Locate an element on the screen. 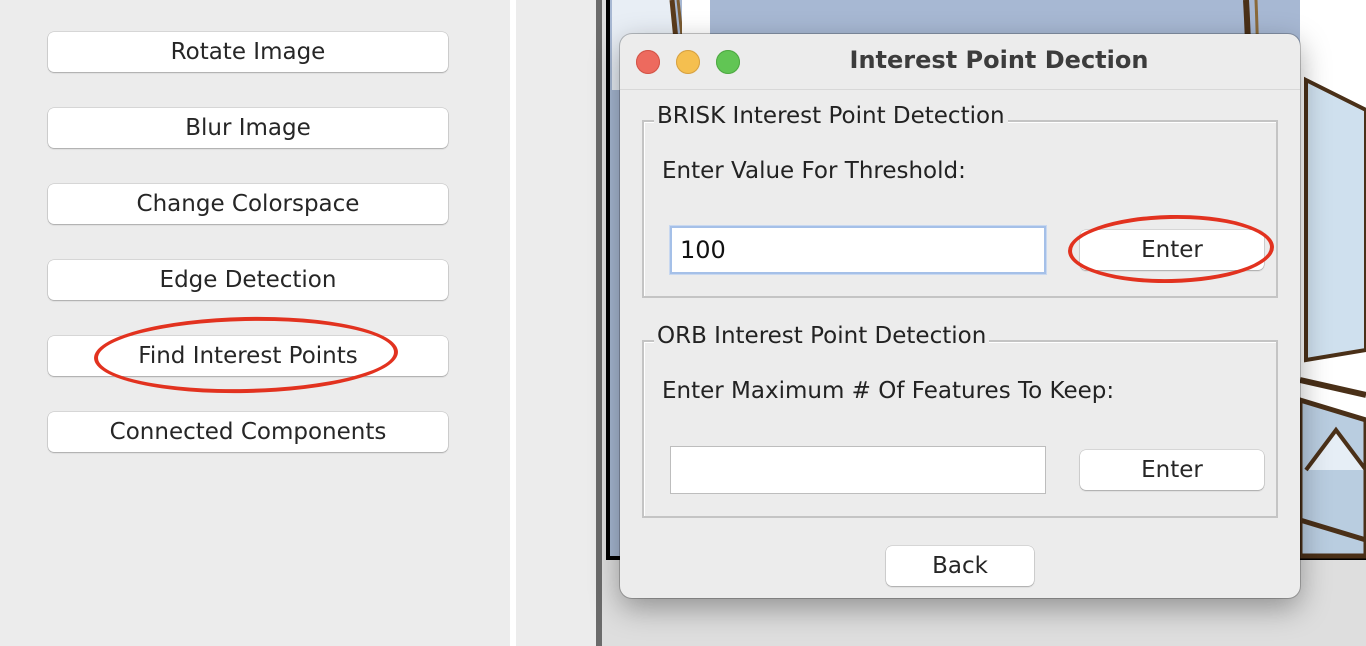 The image size is (1366, 646). max-features-label: Enter Maximum # Of Features To Keep: is located at coordinates (888, 391).